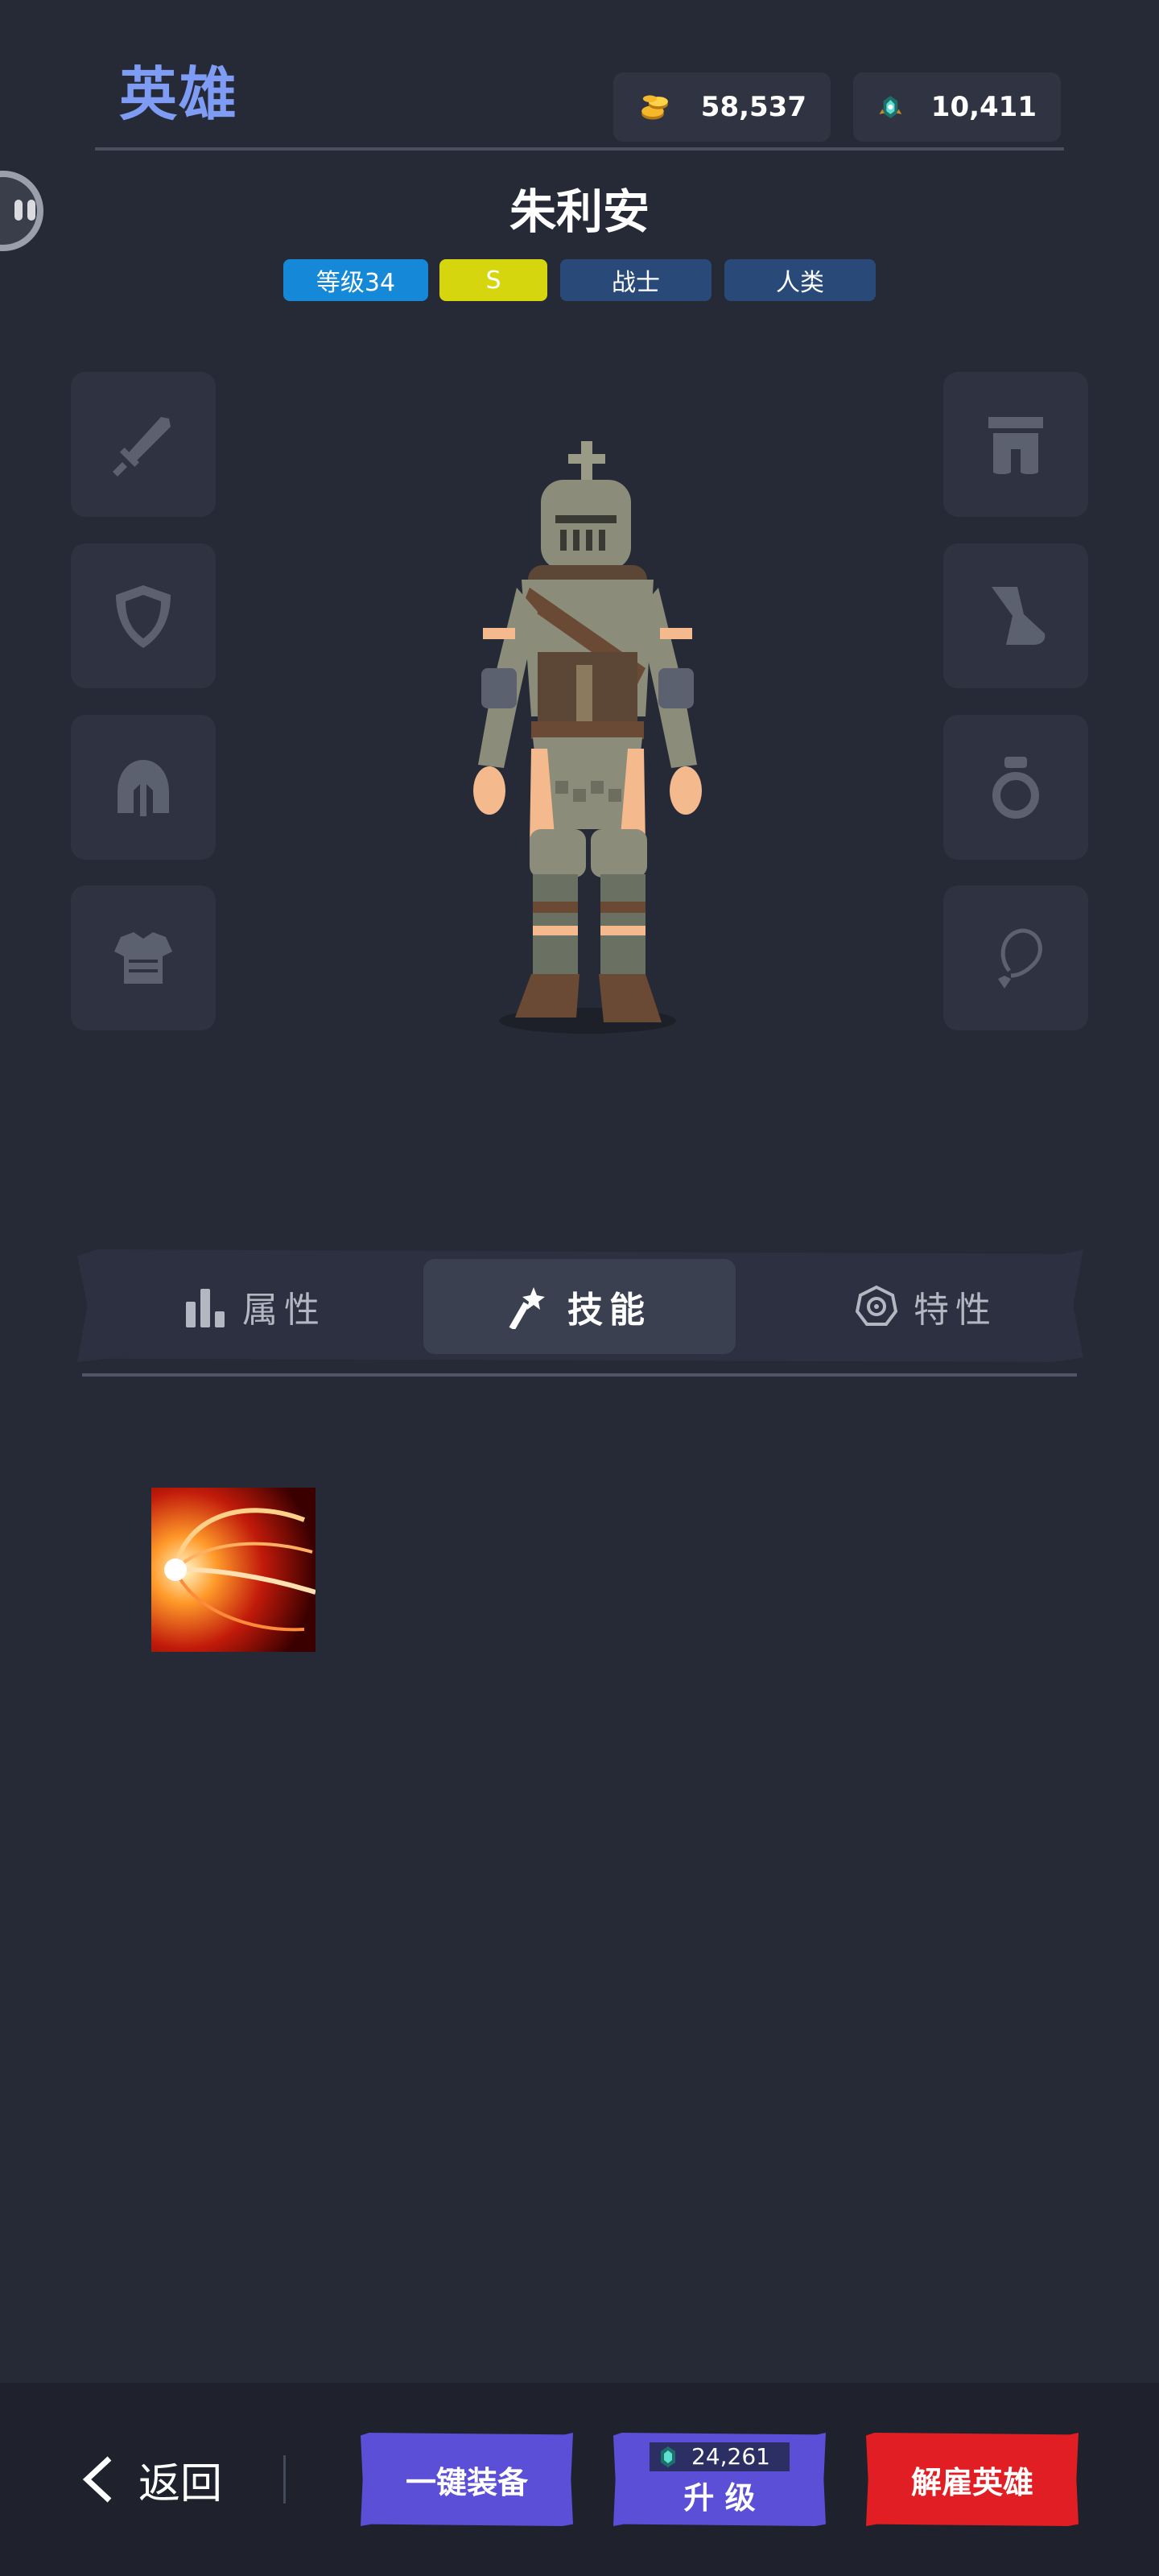 The height and width of the screenshot is (2576, 1159). I want to click on shield-slot, so click(143, 615).